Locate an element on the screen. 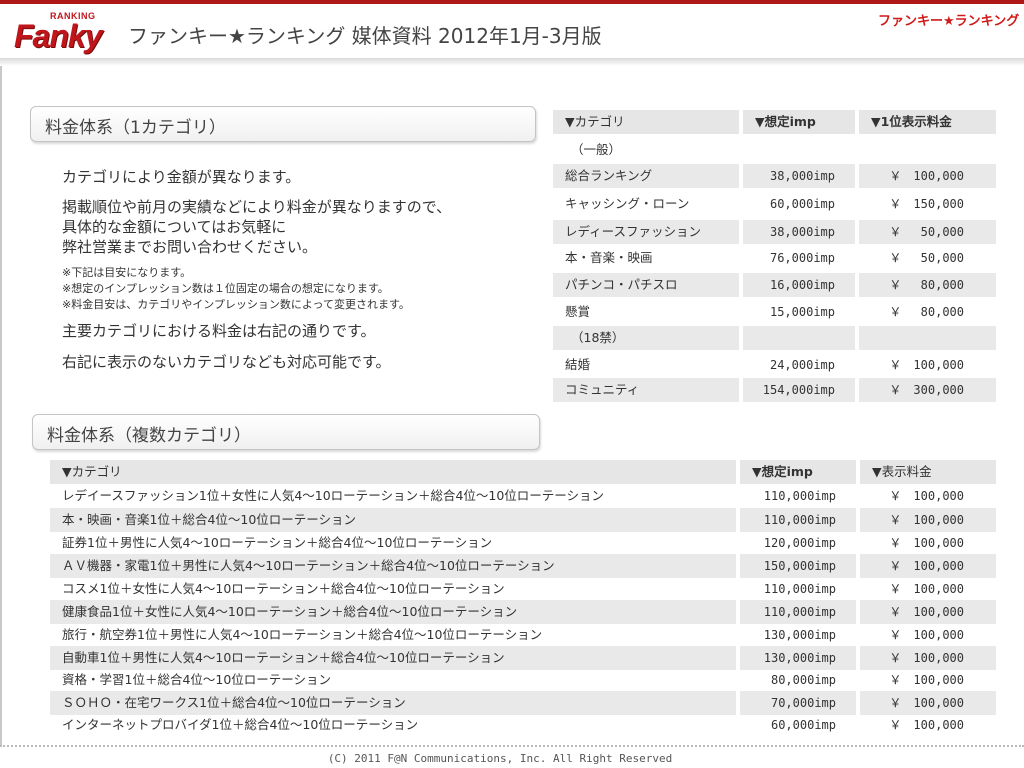 This screenshot has width=1024, height=768. table-cell-imp: 16,000imp is located at coordinates (799, 285).